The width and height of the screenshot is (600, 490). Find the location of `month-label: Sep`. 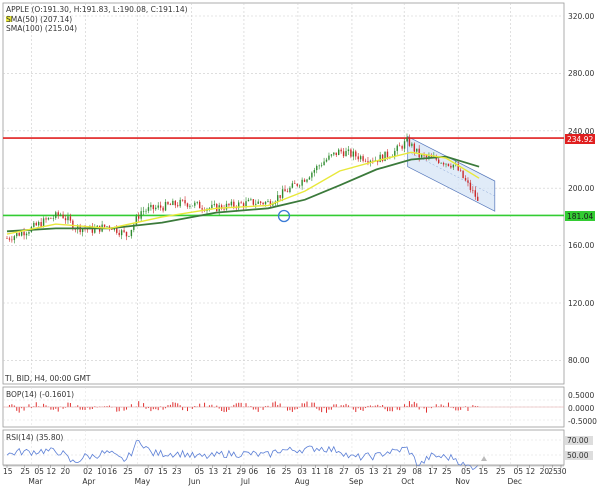

month-label: Sep is located at coordinates (356, 481).